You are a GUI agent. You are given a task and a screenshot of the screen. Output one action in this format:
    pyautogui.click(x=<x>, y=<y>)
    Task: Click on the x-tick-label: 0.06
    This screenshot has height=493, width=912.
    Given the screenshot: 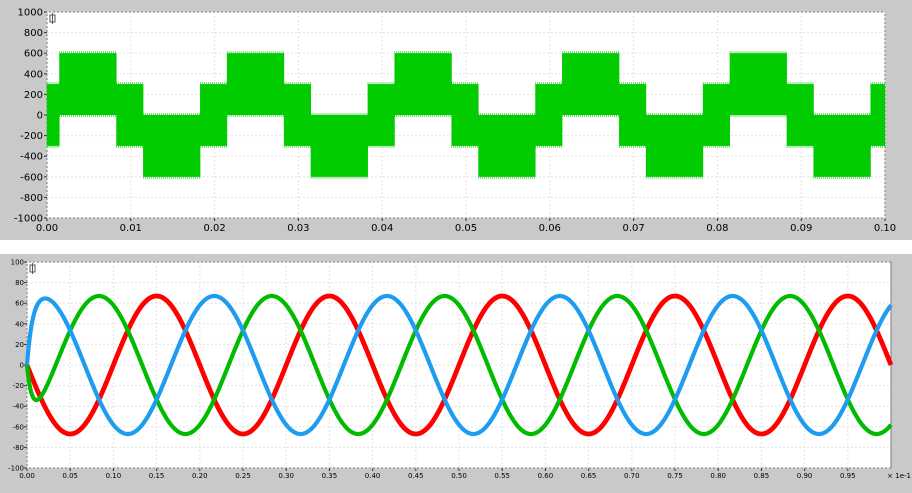 What is the action you would take?
    pyautogui.click(x=550, y=228)
    